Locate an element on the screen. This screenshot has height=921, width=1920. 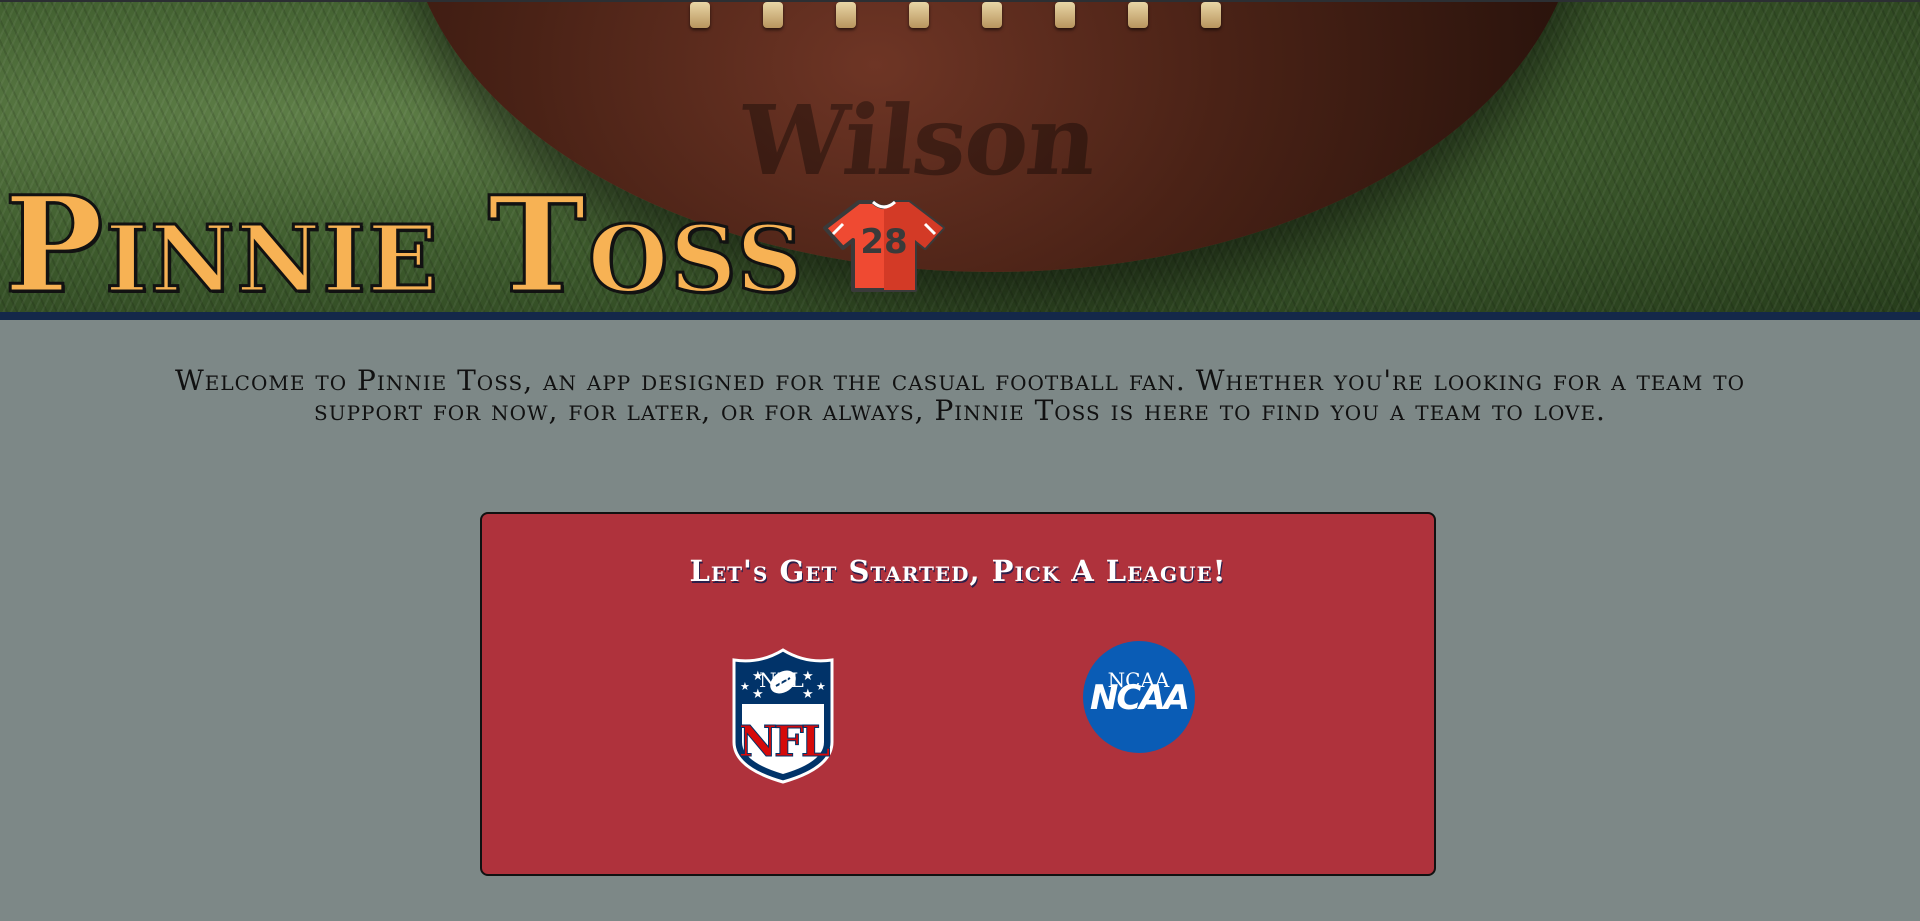
league-option-ncaa: NCAA is located at coordinates (1139, 697).